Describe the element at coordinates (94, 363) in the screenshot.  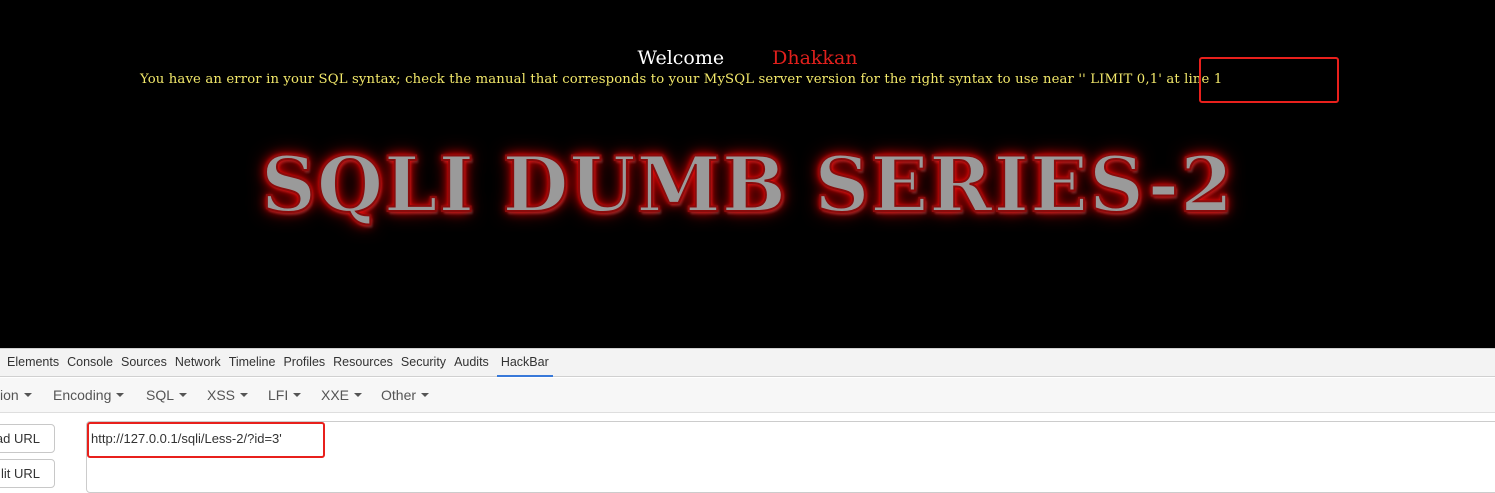
I see `tab-console: Console` at that location.